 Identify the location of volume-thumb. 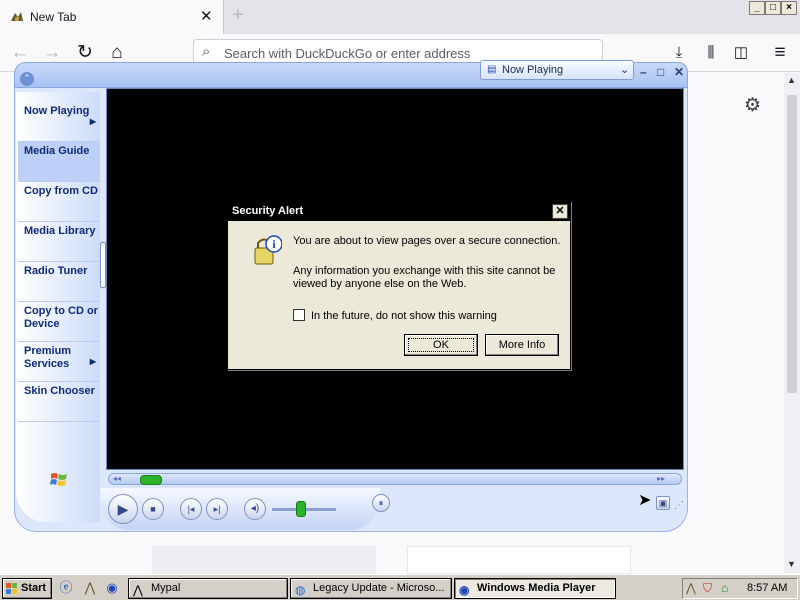
(301, 509).